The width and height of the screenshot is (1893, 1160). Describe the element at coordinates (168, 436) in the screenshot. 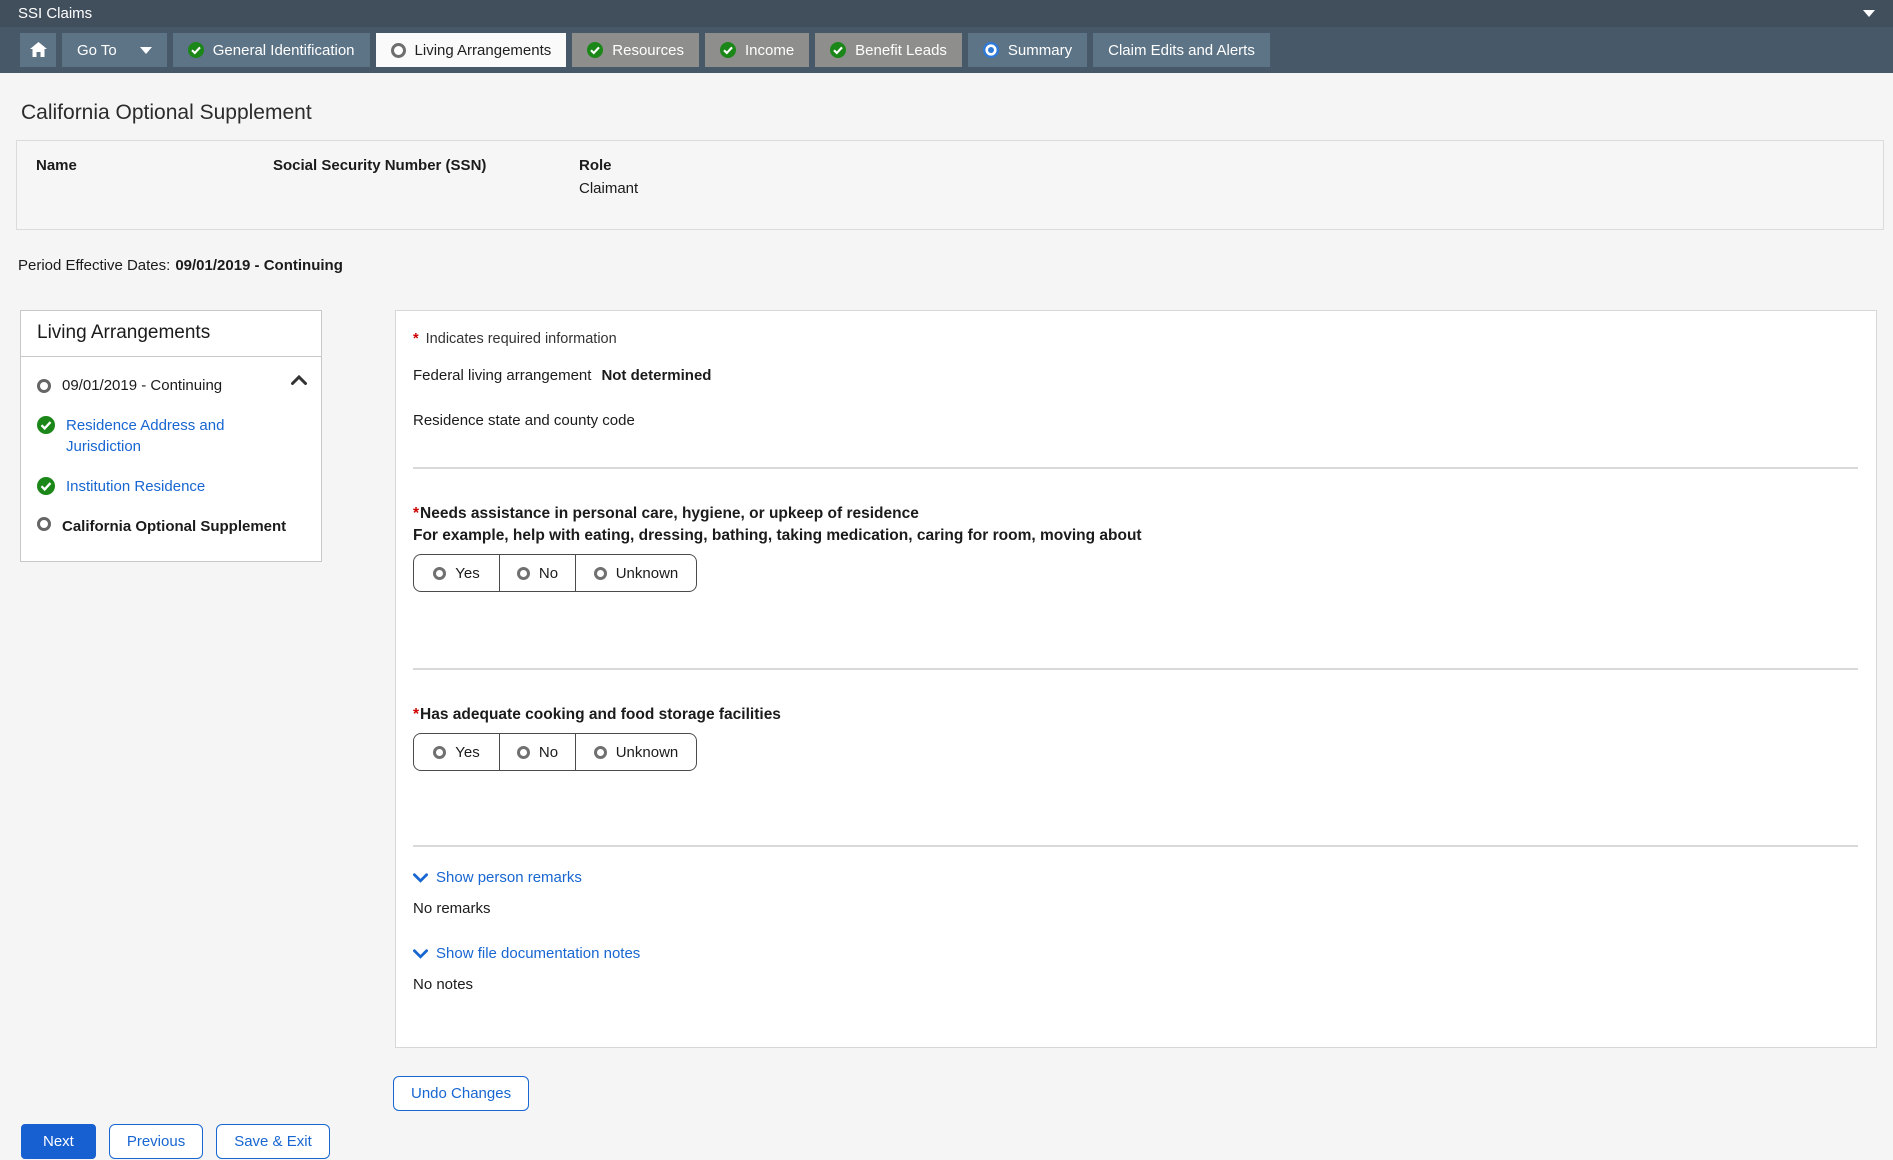

I see `sidebar-item-label: Residence Address and Jurisdiction` at that location.